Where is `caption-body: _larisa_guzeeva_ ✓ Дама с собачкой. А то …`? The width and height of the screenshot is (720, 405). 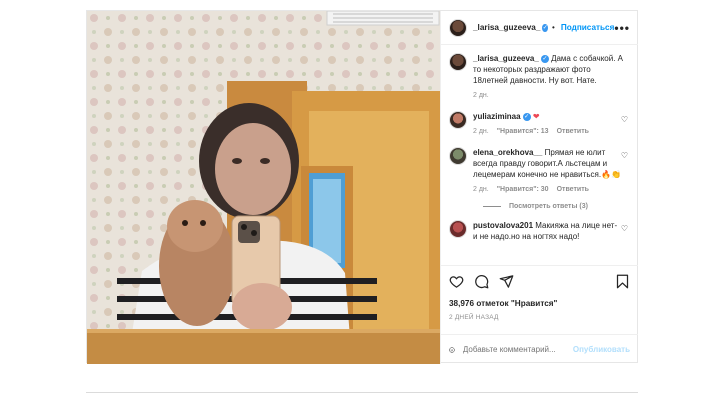
caption-body: _larisa_guzeeva_ ✓ Дама с собачкой. А то … is located at coordinates (548, 77).